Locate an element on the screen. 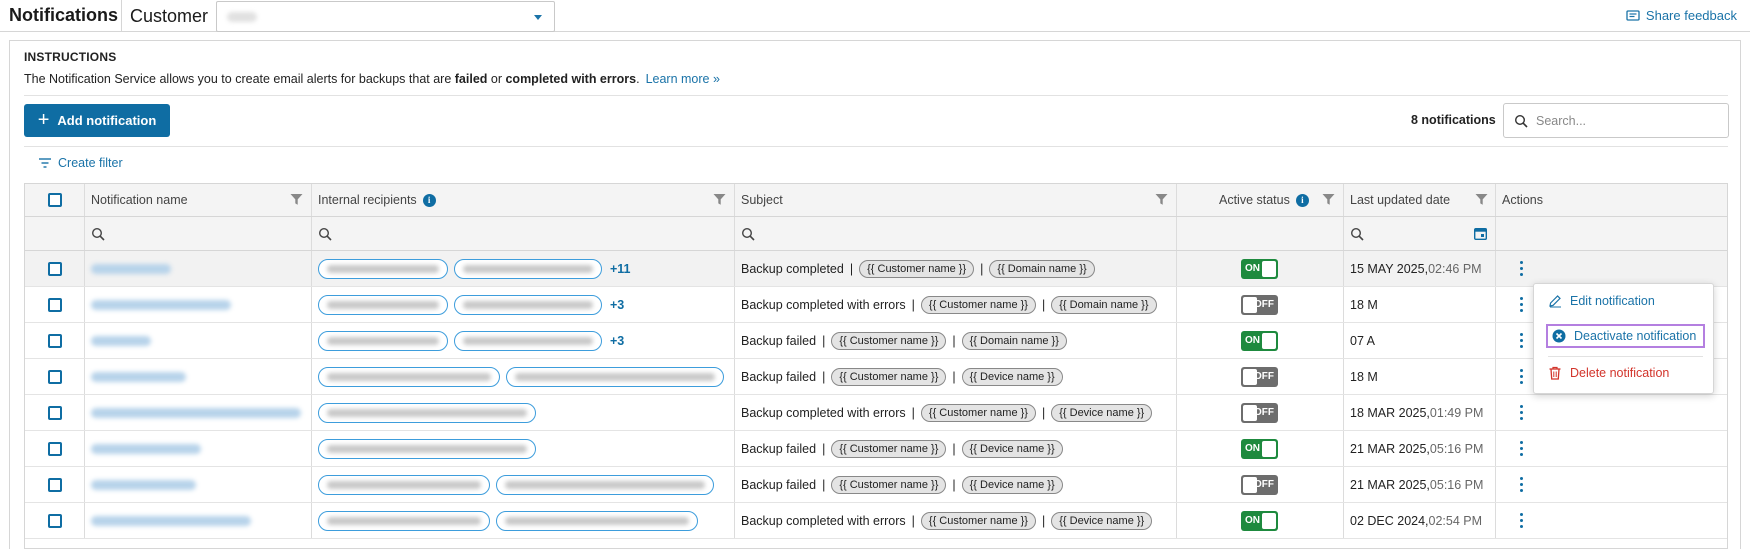 This screenshot has width=1750, height=549. search-icon is located at coordinates (325, 234).